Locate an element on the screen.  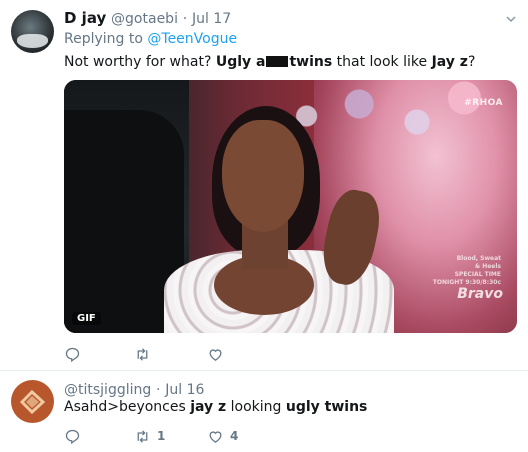
text-part-bold: jay z is located at coordinates (208, 407).